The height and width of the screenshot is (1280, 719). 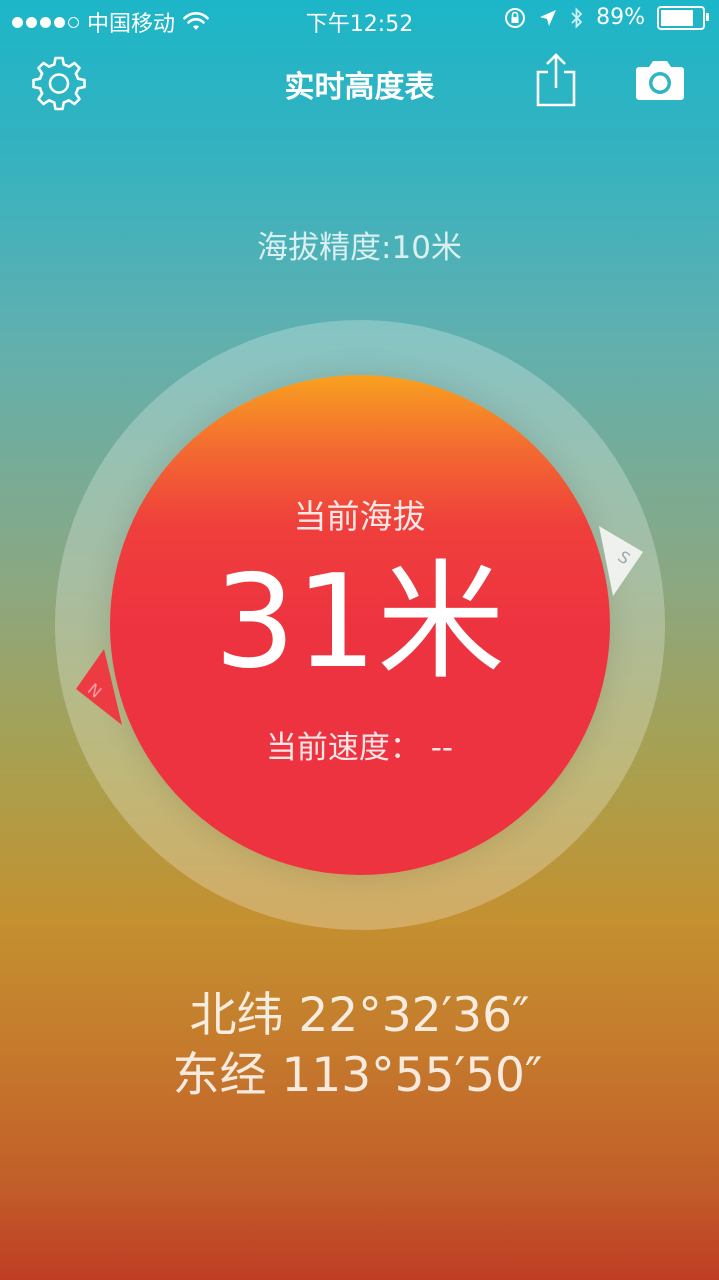 I want to click on bluetooth-icon, so click(x=577, y=17).